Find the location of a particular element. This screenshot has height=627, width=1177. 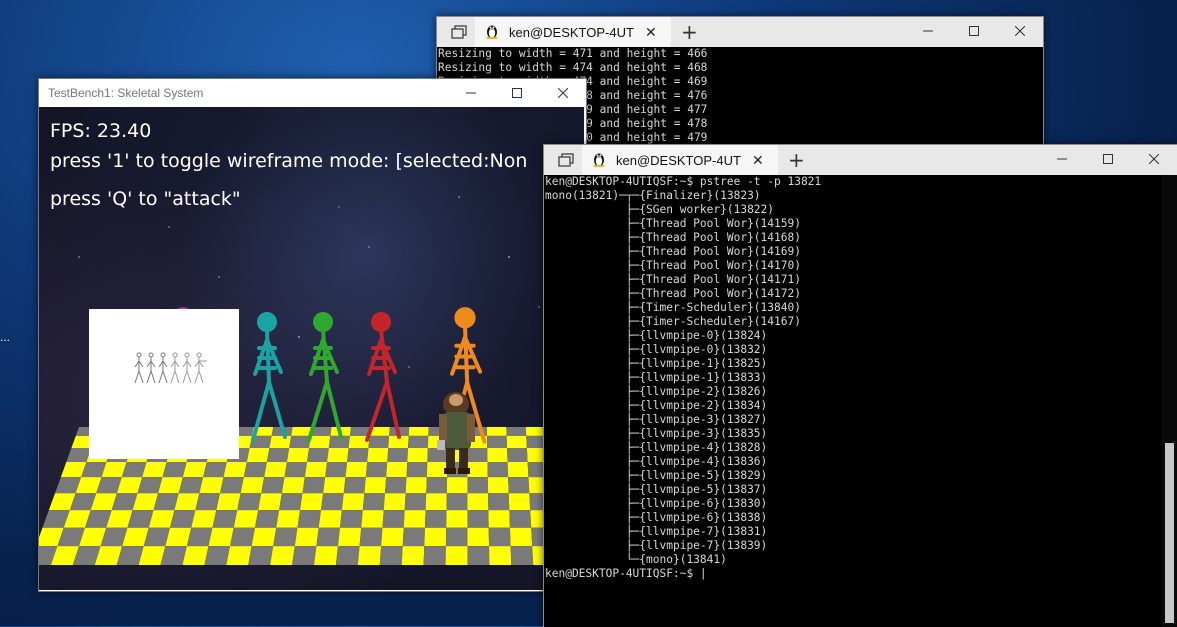

dwarf-character is located at coordinates (456, 433).